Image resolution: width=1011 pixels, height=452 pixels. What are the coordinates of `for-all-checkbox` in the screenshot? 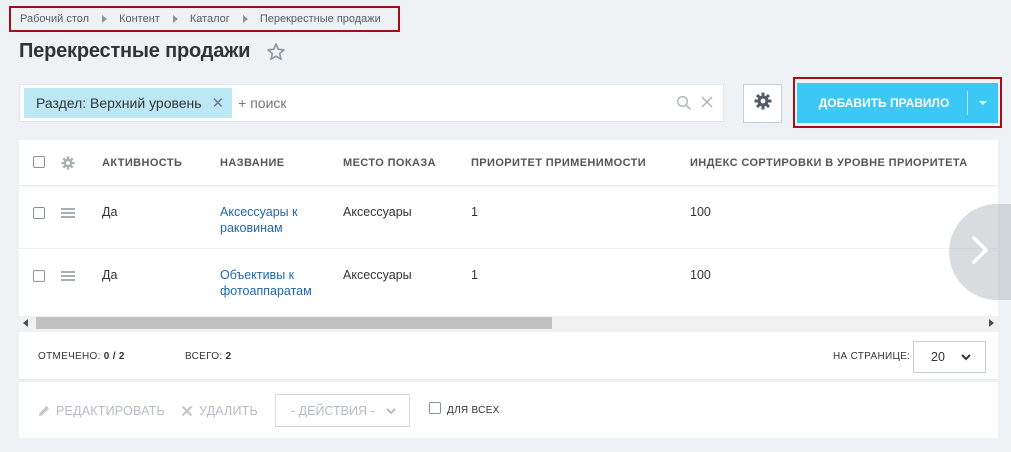 It's located at (435, 408).